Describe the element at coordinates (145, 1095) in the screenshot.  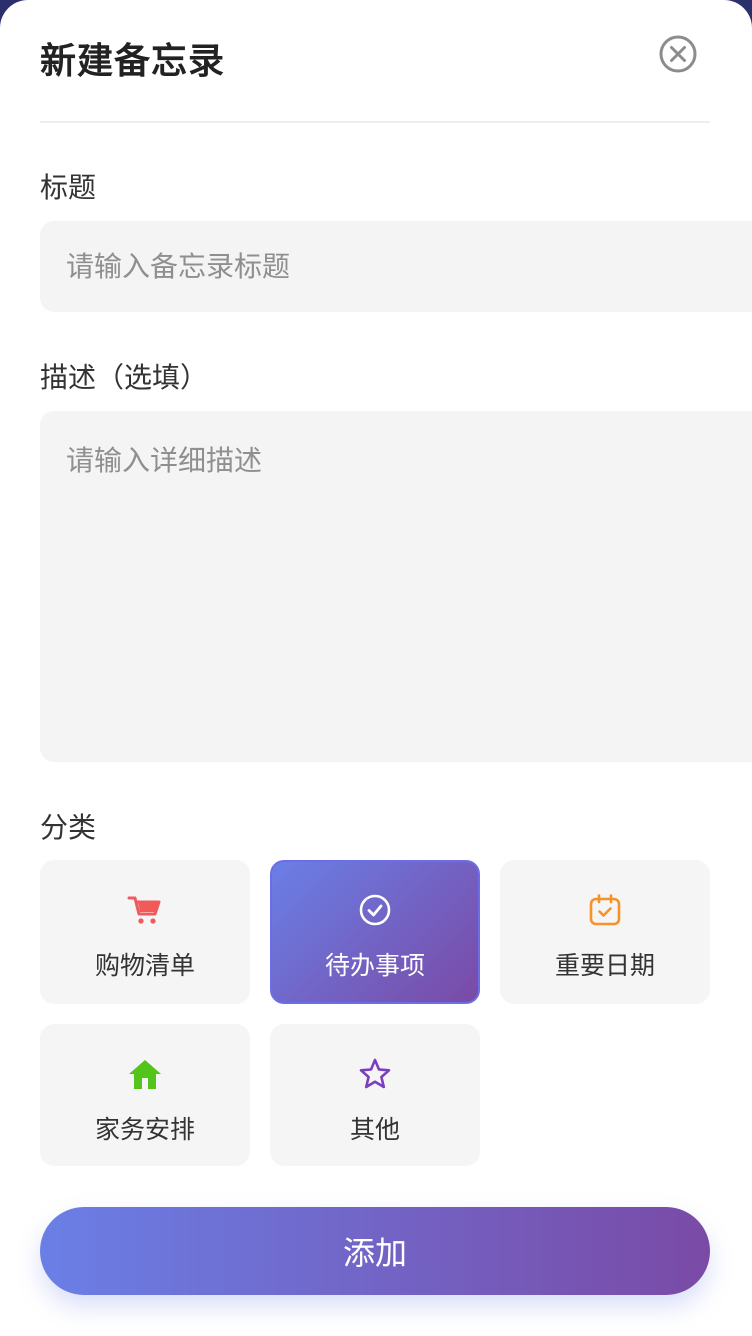
I see `category-housework: 家务安排` at that location.